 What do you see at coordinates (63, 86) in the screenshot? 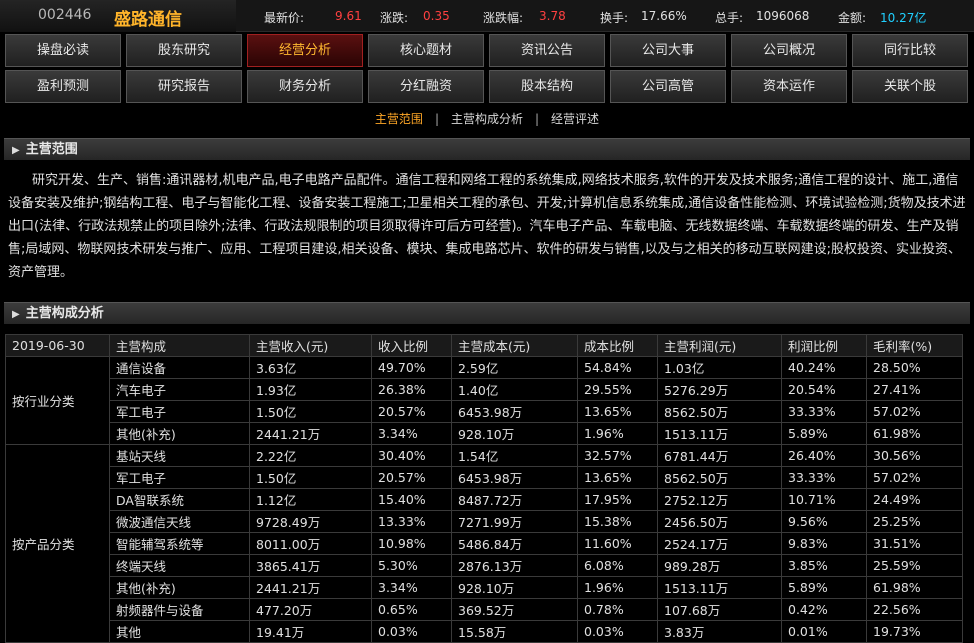
I see `nav-tab: 盈利预测` at bounding box center [63, 86].